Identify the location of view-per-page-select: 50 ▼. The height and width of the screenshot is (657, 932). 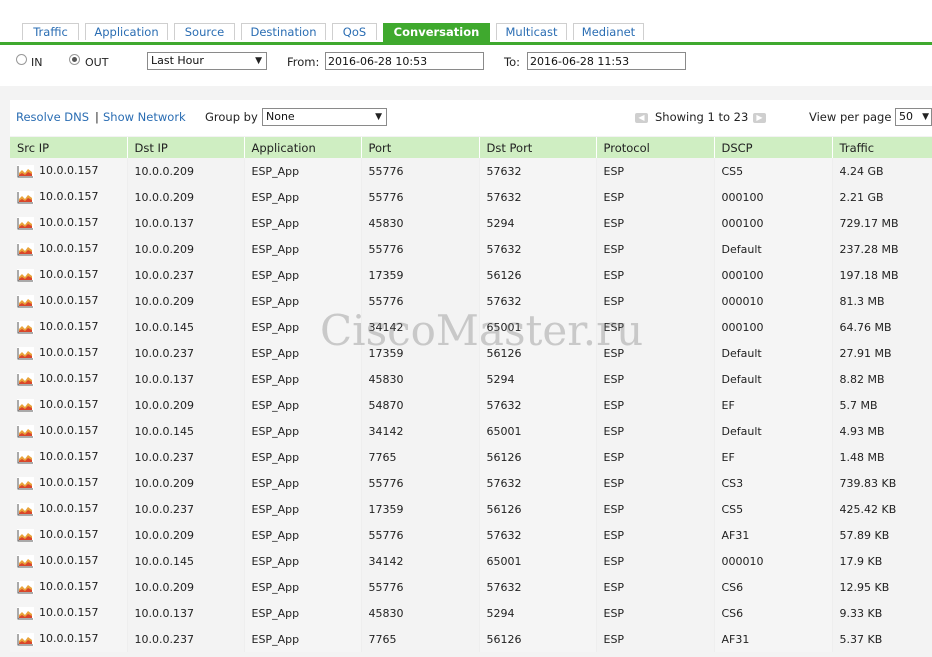
(913, 117).